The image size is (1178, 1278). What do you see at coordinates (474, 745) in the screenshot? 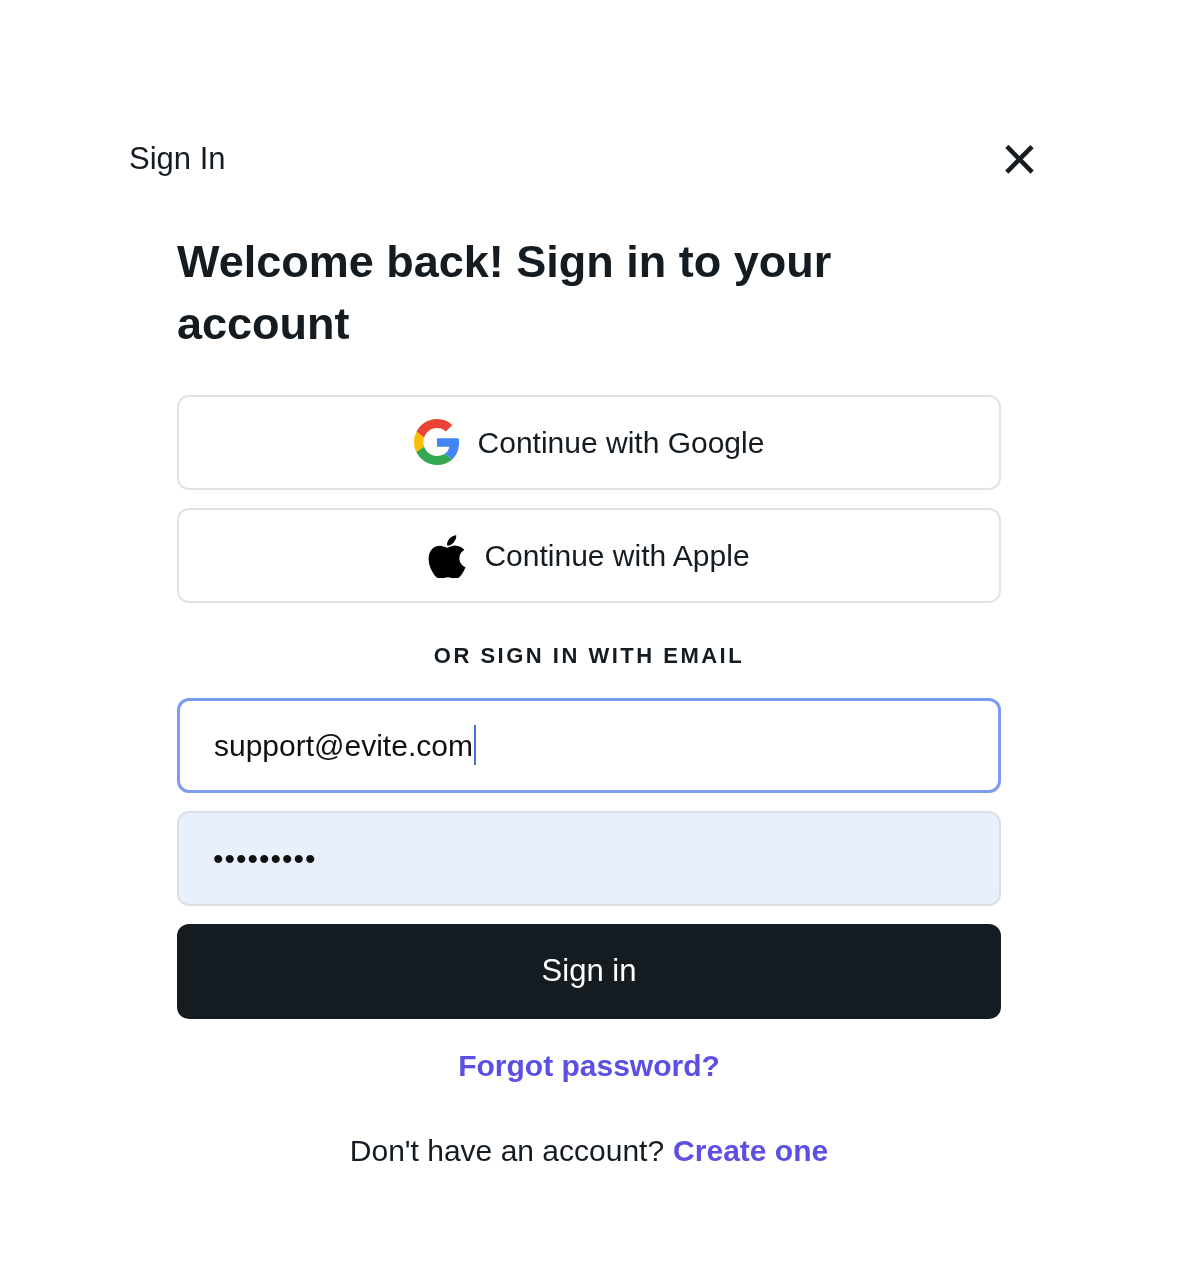
I see `text-cursor` at bounding box center [474, 745].